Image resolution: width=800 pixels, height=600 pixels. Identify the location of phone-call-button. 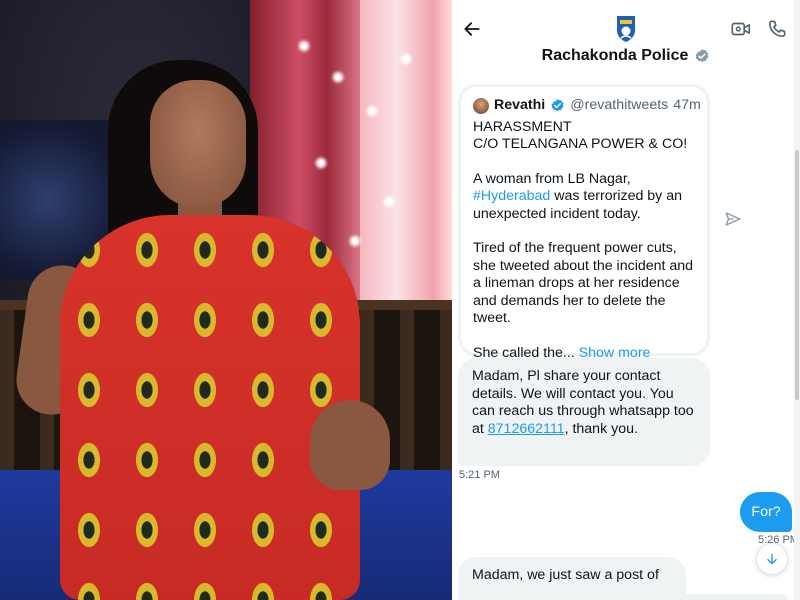
(777, 29).